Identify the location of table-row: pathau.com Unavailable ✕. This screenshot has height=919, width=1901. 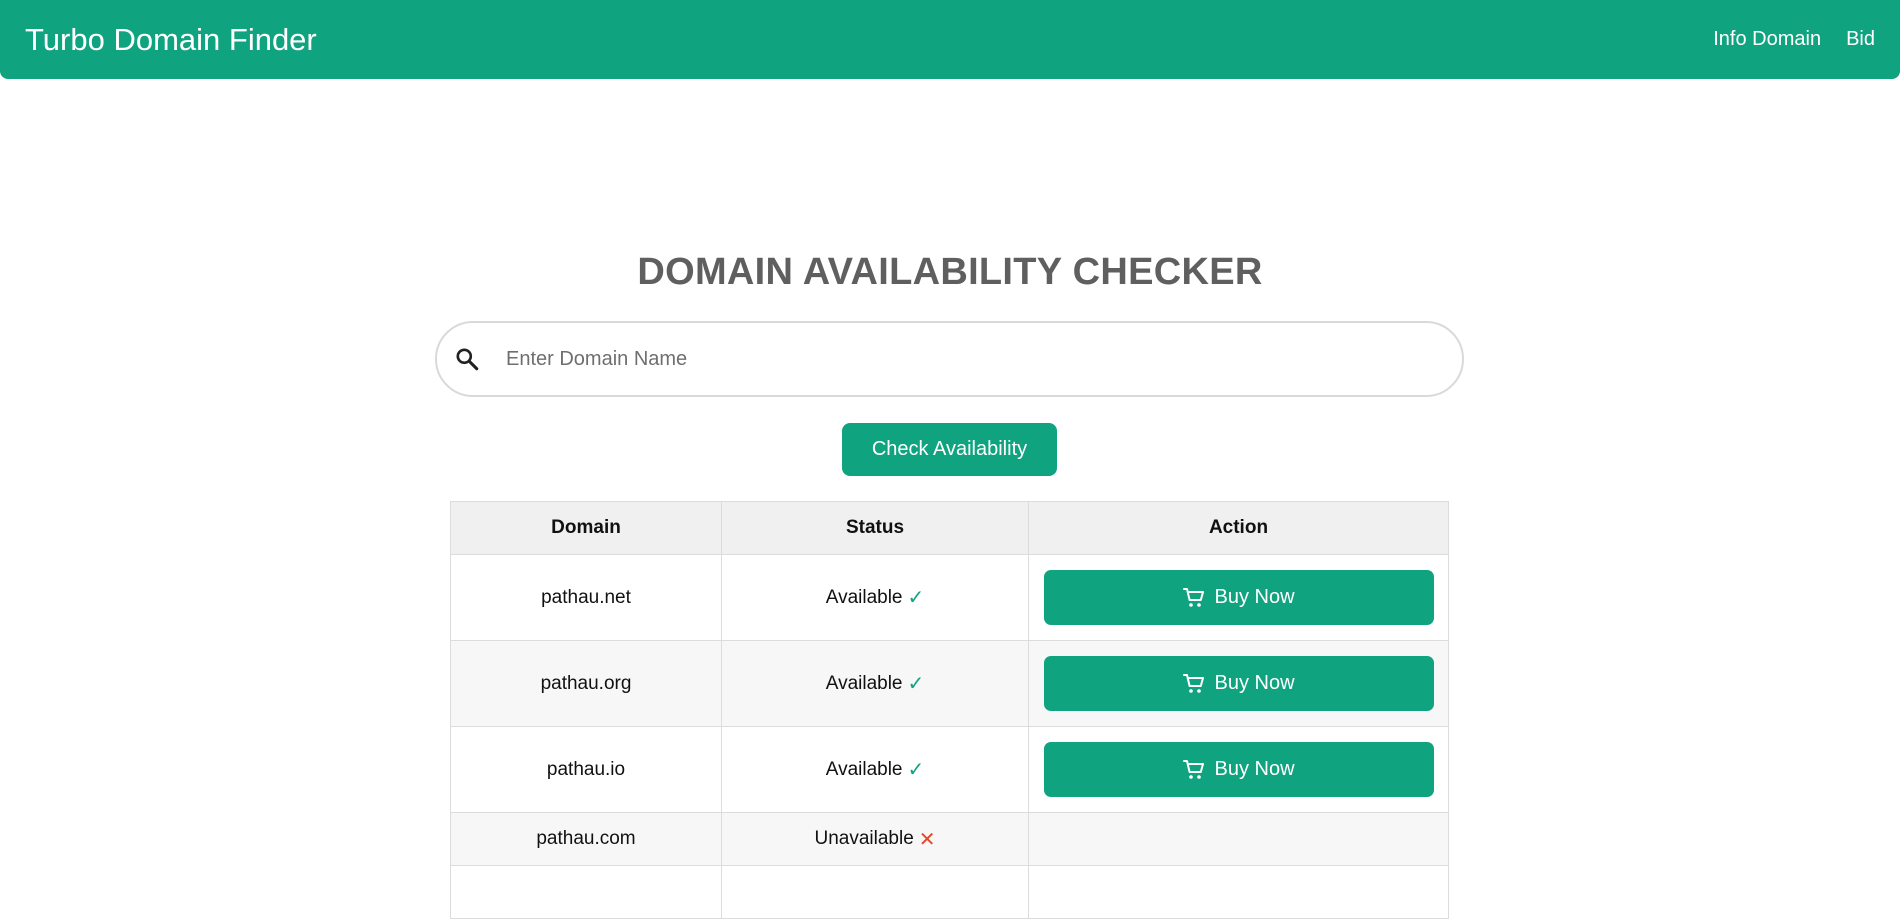
(949, 839).